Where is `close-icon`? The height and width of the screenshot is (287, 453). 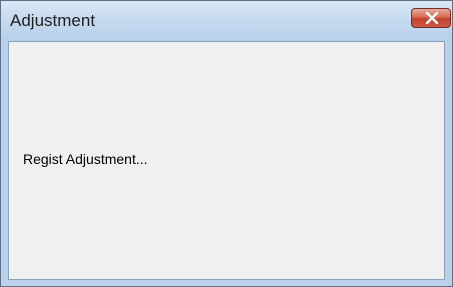 close-icon is located at coordinates (432, 18).